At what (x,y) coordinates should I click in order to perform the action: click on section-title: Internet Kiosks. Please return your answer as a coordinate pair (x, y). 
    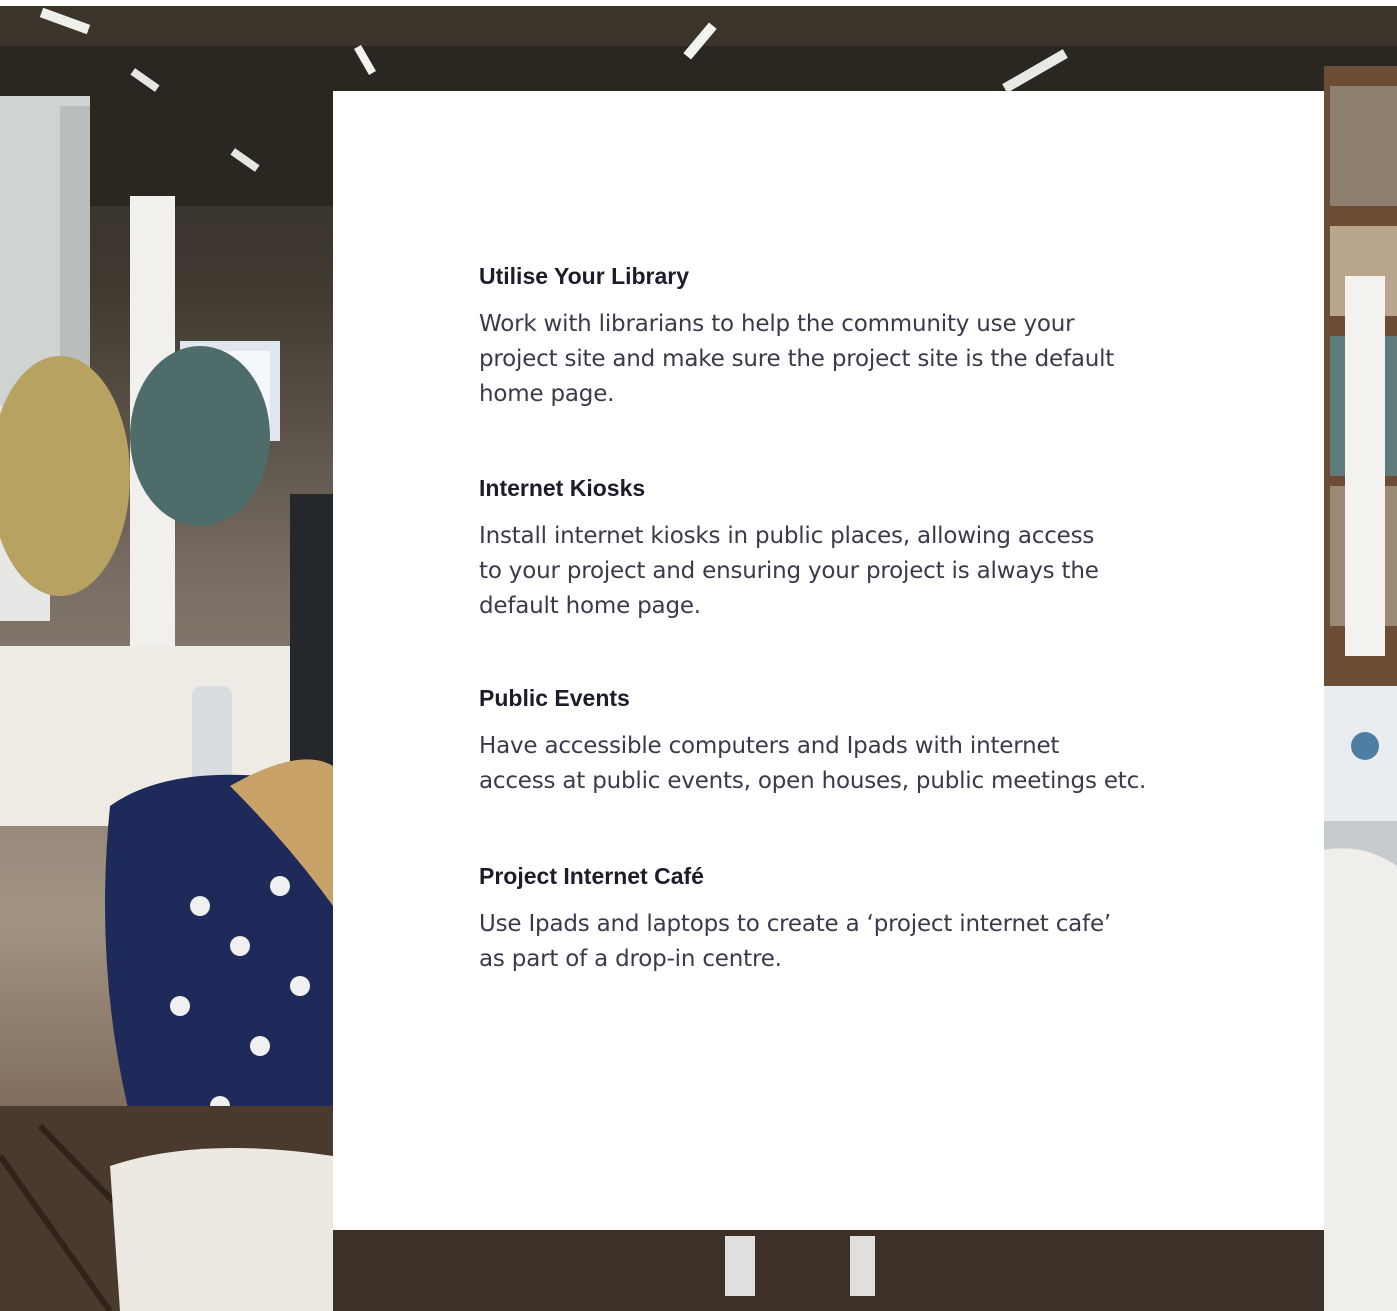
    Looking at the image, I should click on (562, 488).